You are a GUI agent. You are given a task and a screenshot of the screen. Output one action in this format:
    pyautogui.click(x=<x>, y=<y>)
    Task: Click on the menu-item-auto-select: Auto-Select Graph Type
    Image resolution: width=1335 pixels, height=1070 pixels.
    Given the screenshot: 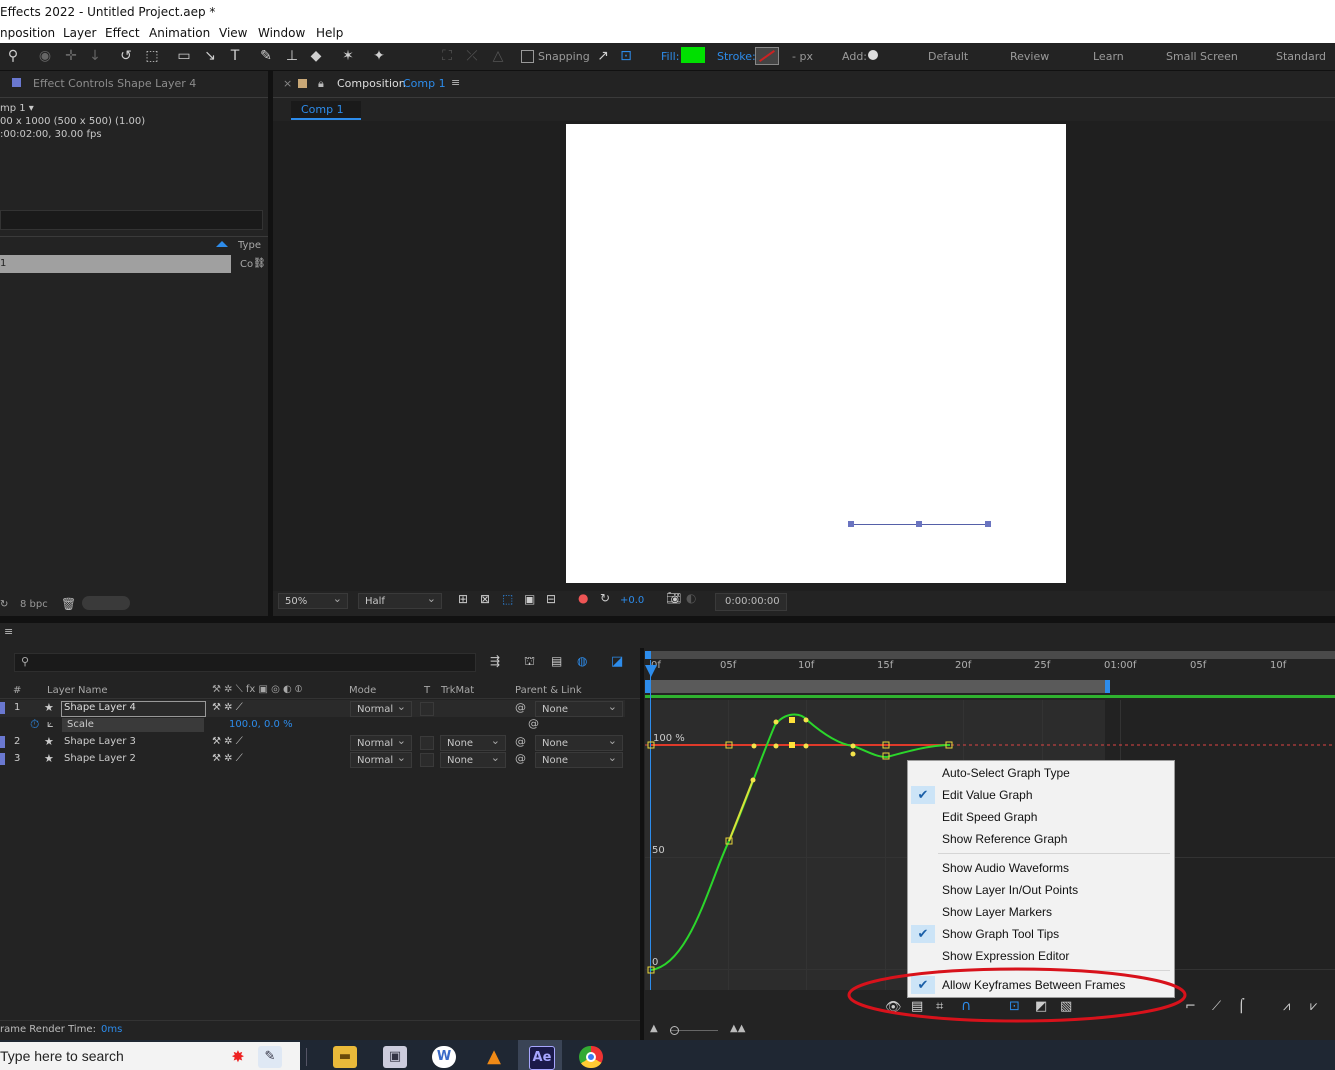 What is the action you would take?
    pyautogui.click(x=1040, y=773)
    